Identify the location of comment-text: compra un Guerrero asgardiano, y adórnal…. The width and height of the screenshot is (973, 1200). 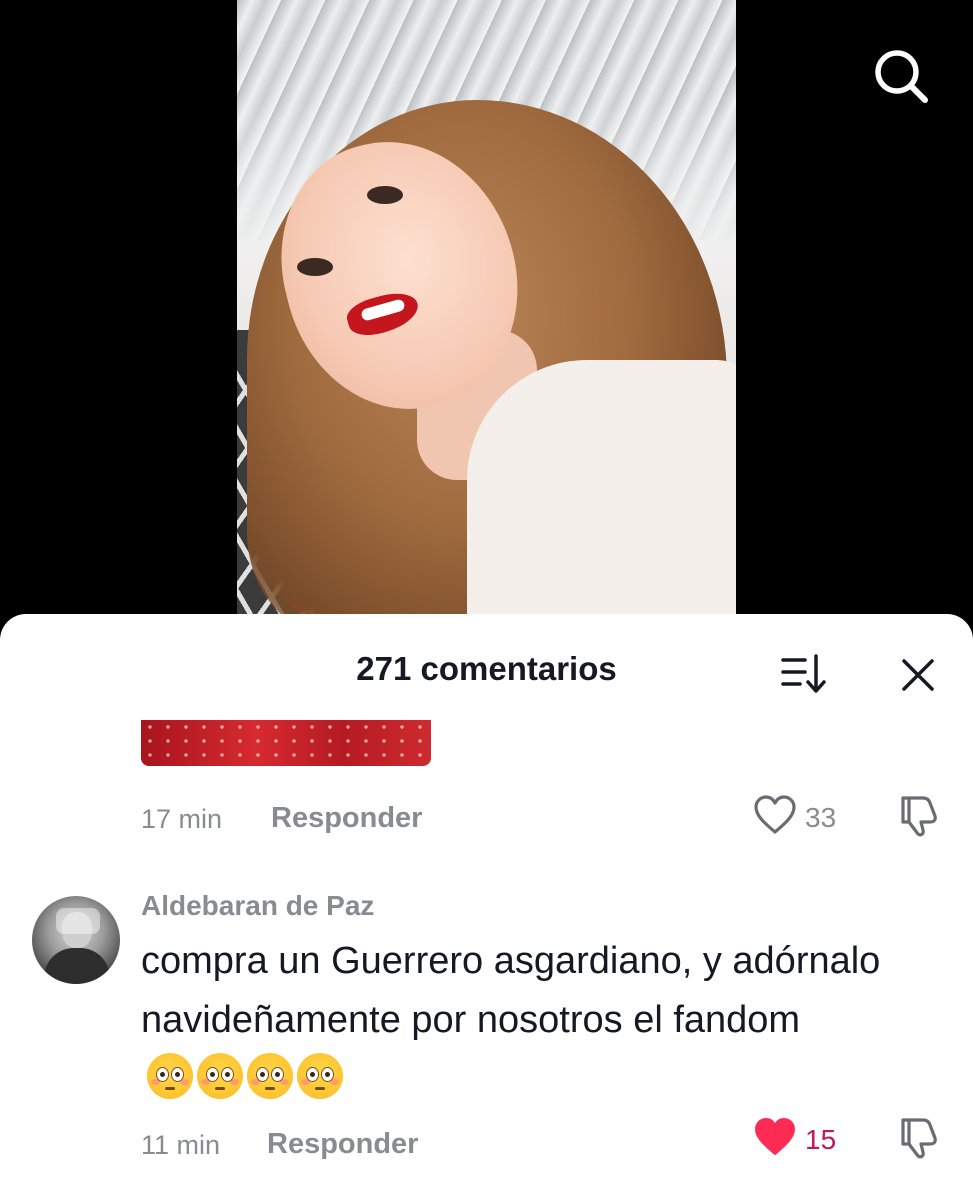
(536, 1020).